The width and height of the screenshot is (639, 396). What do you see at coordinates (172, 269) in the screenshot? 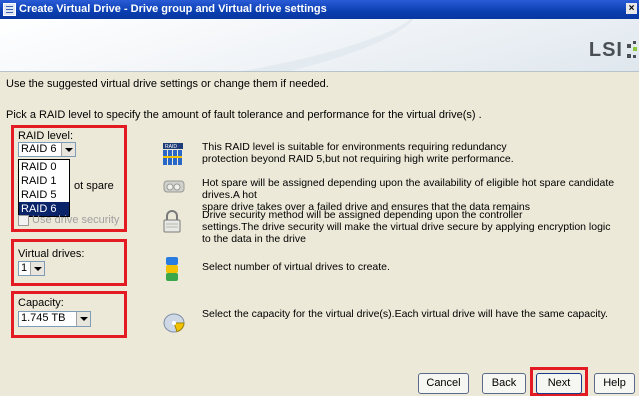
I see `stacked-drives-icon` at bounding box center [172, 269].